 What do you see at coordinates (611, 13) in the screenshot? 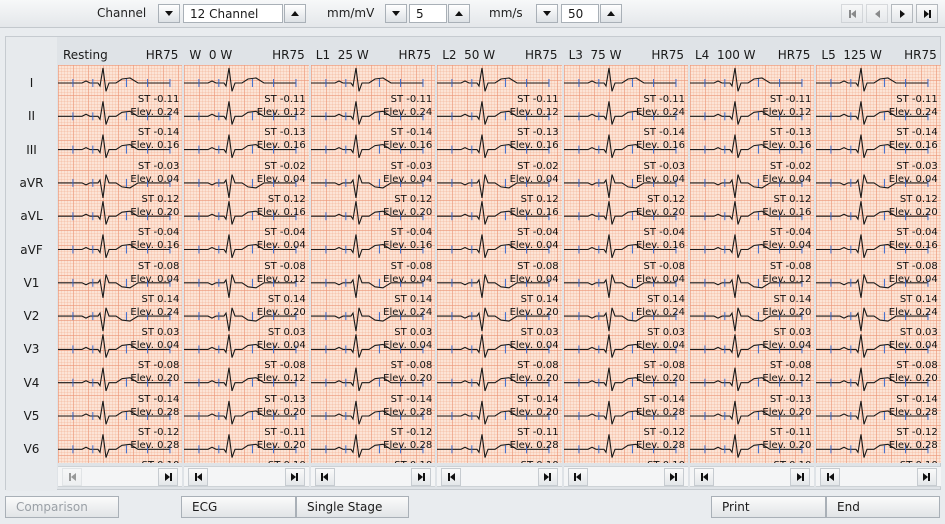
I see `speed-up-button` at bounding box center [611, 13].